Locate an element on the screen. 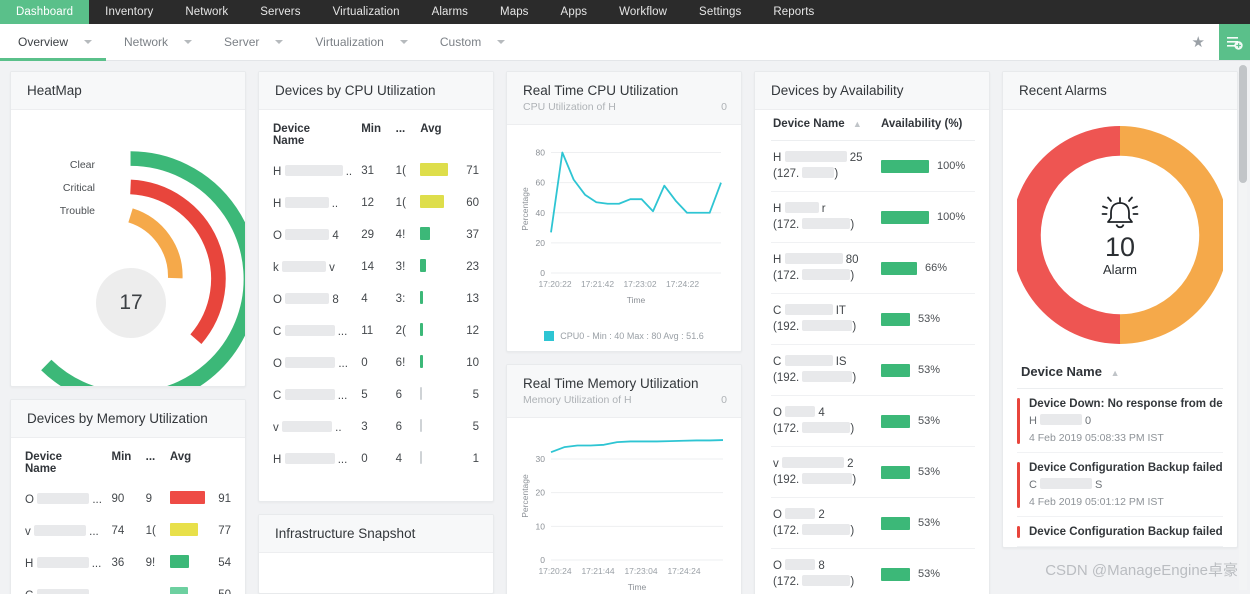  redacted-text is located at coordinates (1061, 419).